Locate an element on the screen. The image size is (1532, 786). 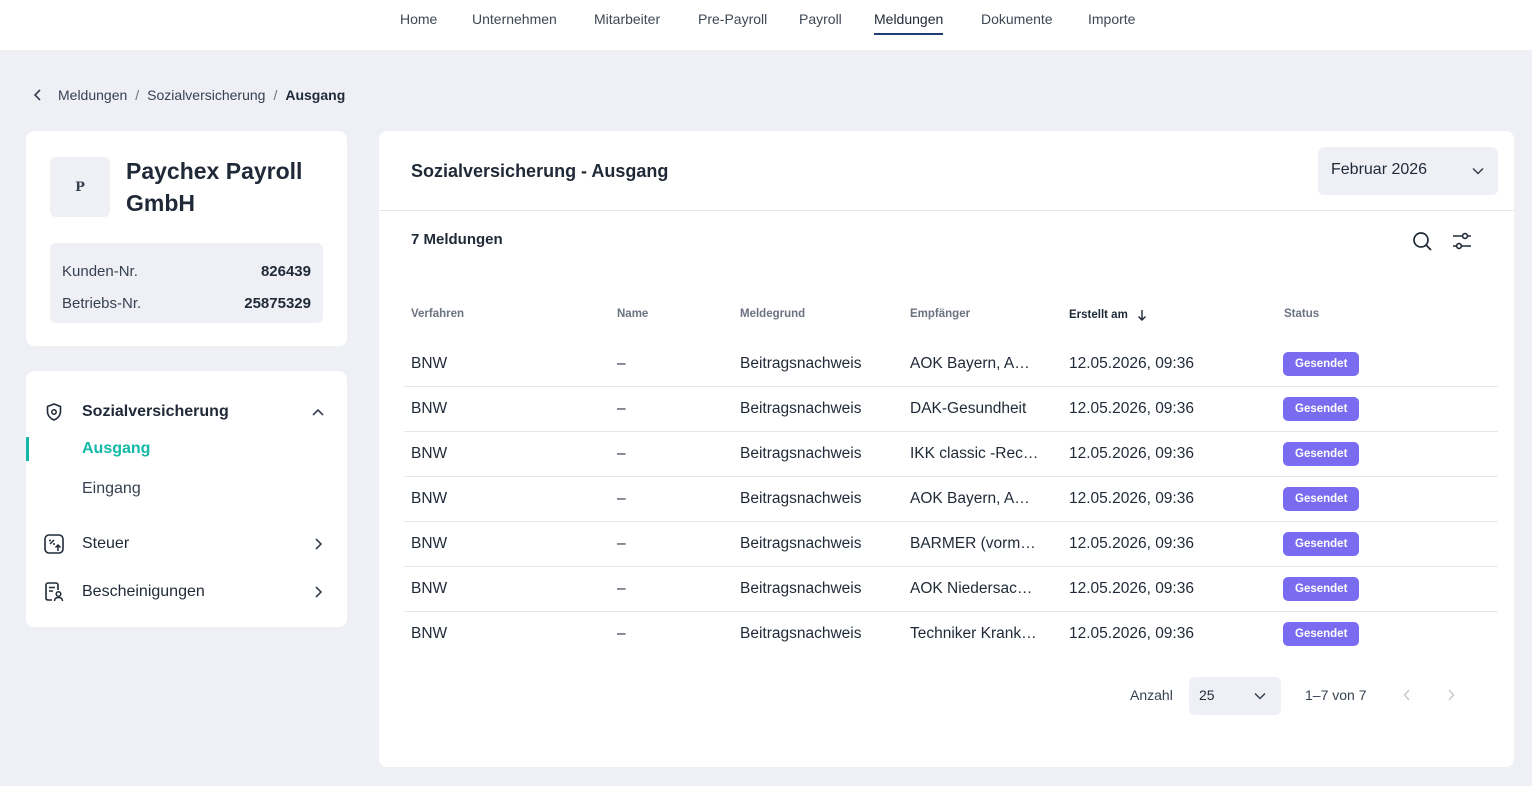
nav-dokumente: Dokumente is located at coordinates (1017, 23).